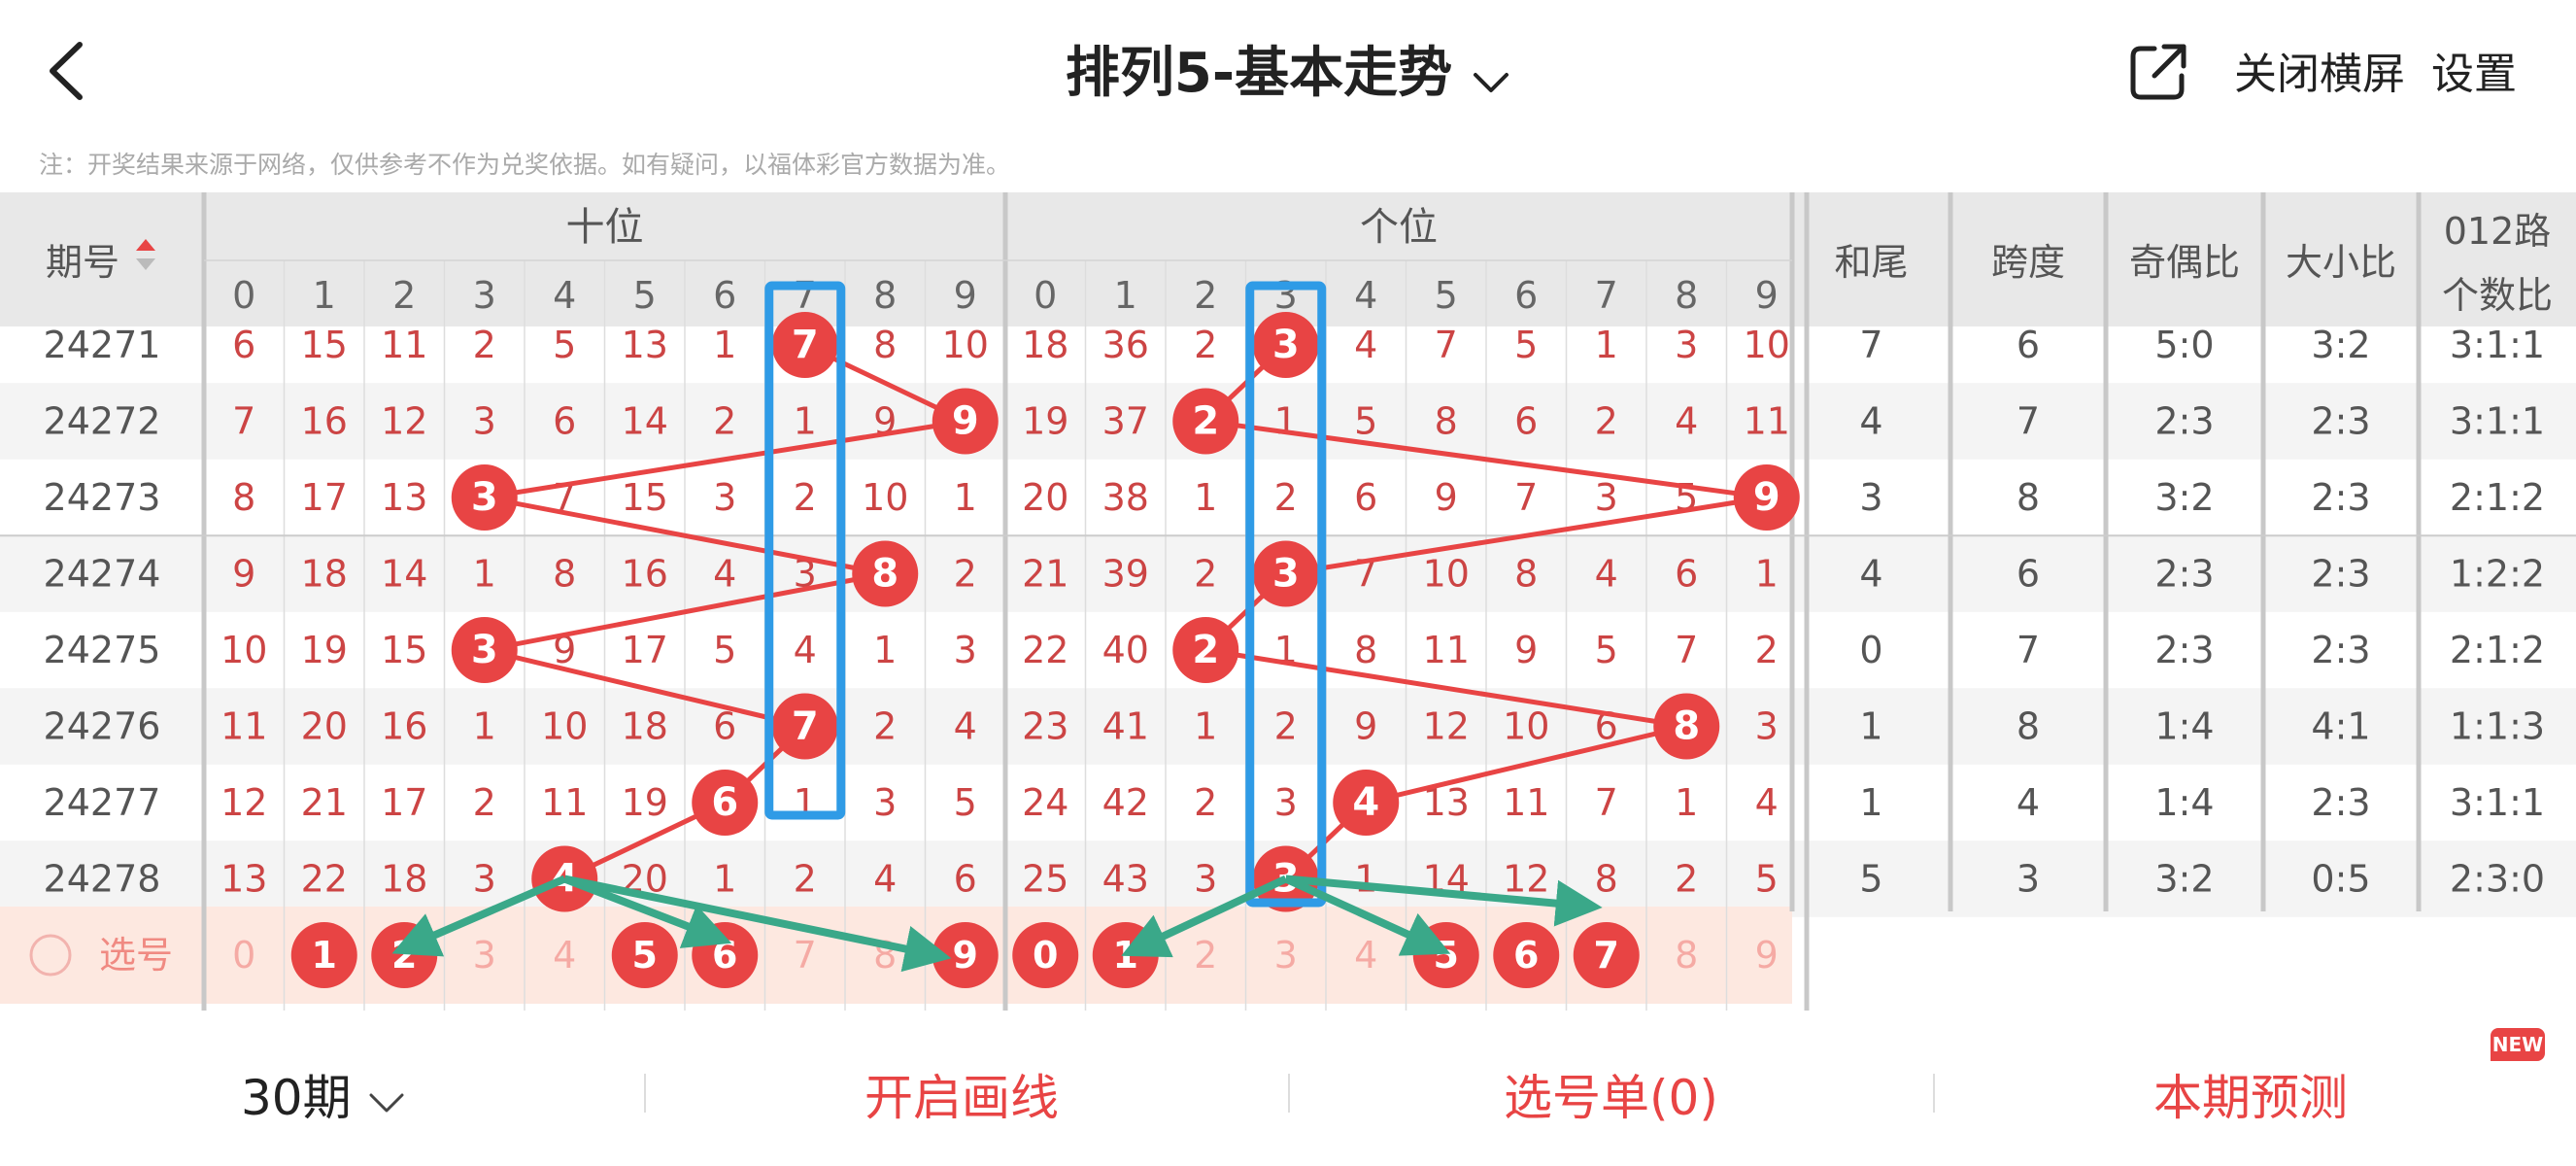 This screenshot has height=1166, width=2576. What do you see at coordinates (645, 650) in the screenshot?
I see `tens-miss-cell: 17` at bounding box center [645, 650].